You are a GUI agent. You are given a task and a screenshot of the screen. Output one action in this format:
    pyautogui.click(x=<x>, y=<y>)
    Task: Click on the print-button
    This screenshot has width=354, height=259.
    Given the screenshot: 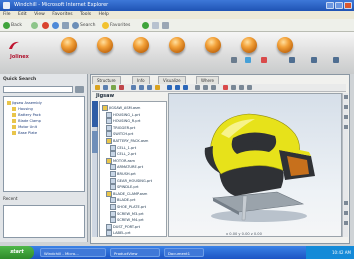 What is the action you would take?
    pyautogui.click(x=166, y=25)
    